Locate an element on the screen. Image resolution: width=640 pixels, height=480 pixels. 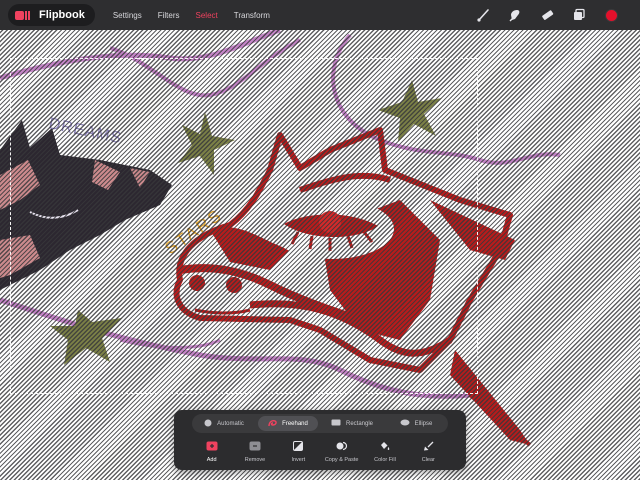
color-fill-icon is located at coordinates (384, 446).